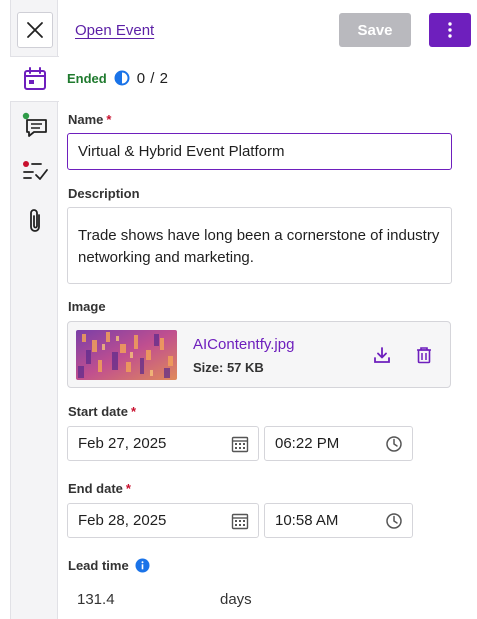  Describe the element at coordinates (122, 520) in the screenshot. I see `end-date-value: Feb 28, 2025` at that location.